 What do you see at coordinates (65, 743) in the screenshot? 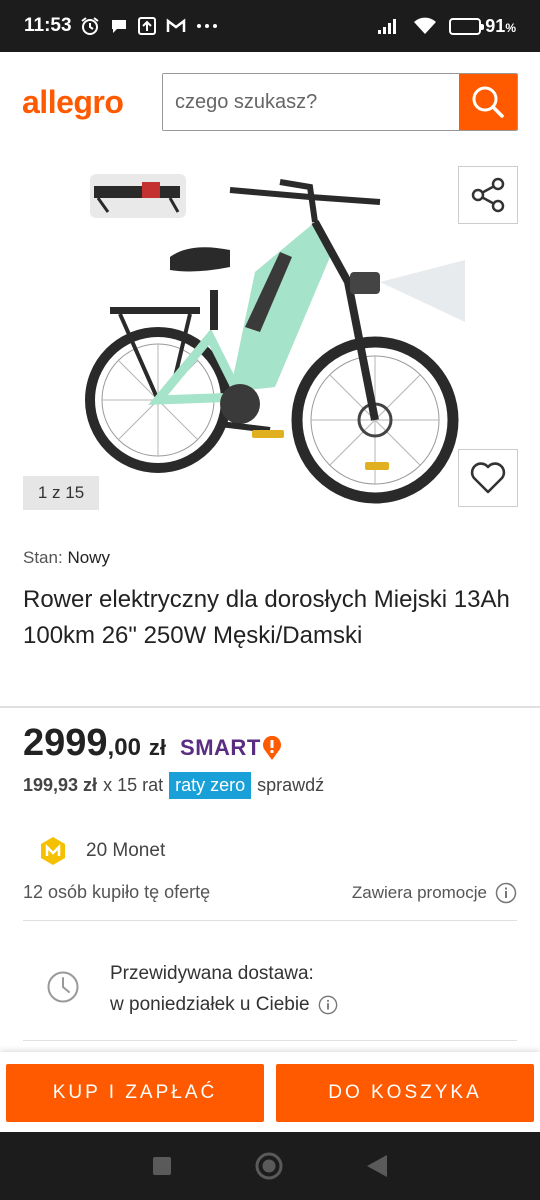
I see `price-integer: 2999` at bounding box center [65, 743].